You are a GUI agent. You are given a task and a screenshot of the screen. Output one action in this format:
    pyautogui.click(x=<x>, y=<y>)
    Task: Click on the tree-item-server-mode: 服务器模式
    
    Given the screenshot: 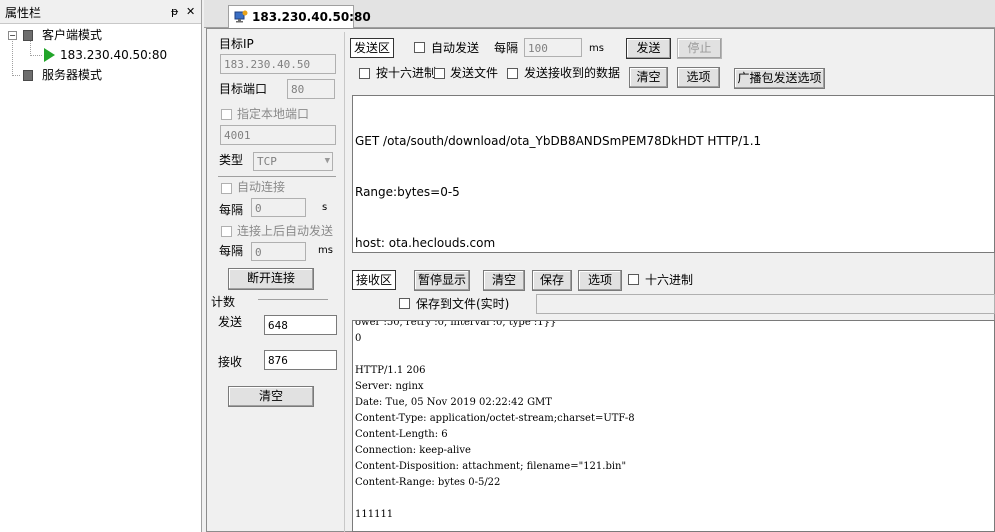 What is the action you would take?
    pyautogui.click(x=72, y=75)
    